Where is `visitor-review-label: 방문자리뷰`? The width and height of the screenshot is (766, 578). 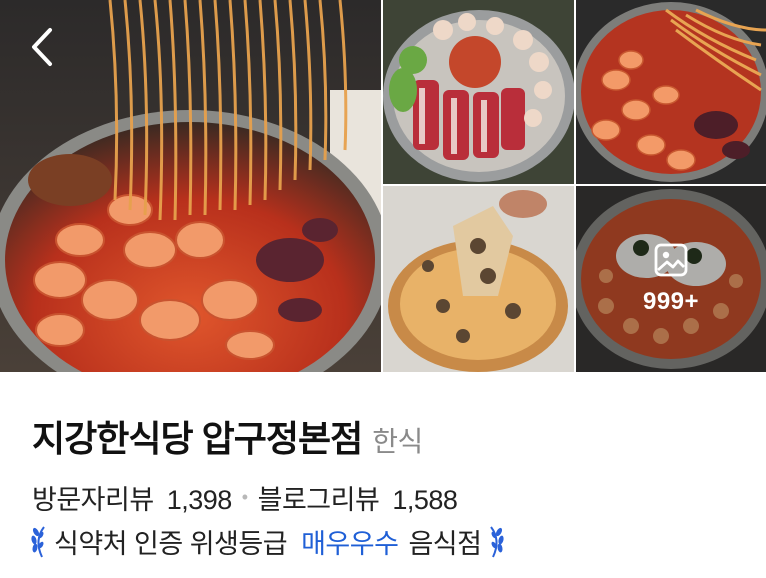 visitor-review-label: 방문자리뷰 is located at coordinates (93, 500).